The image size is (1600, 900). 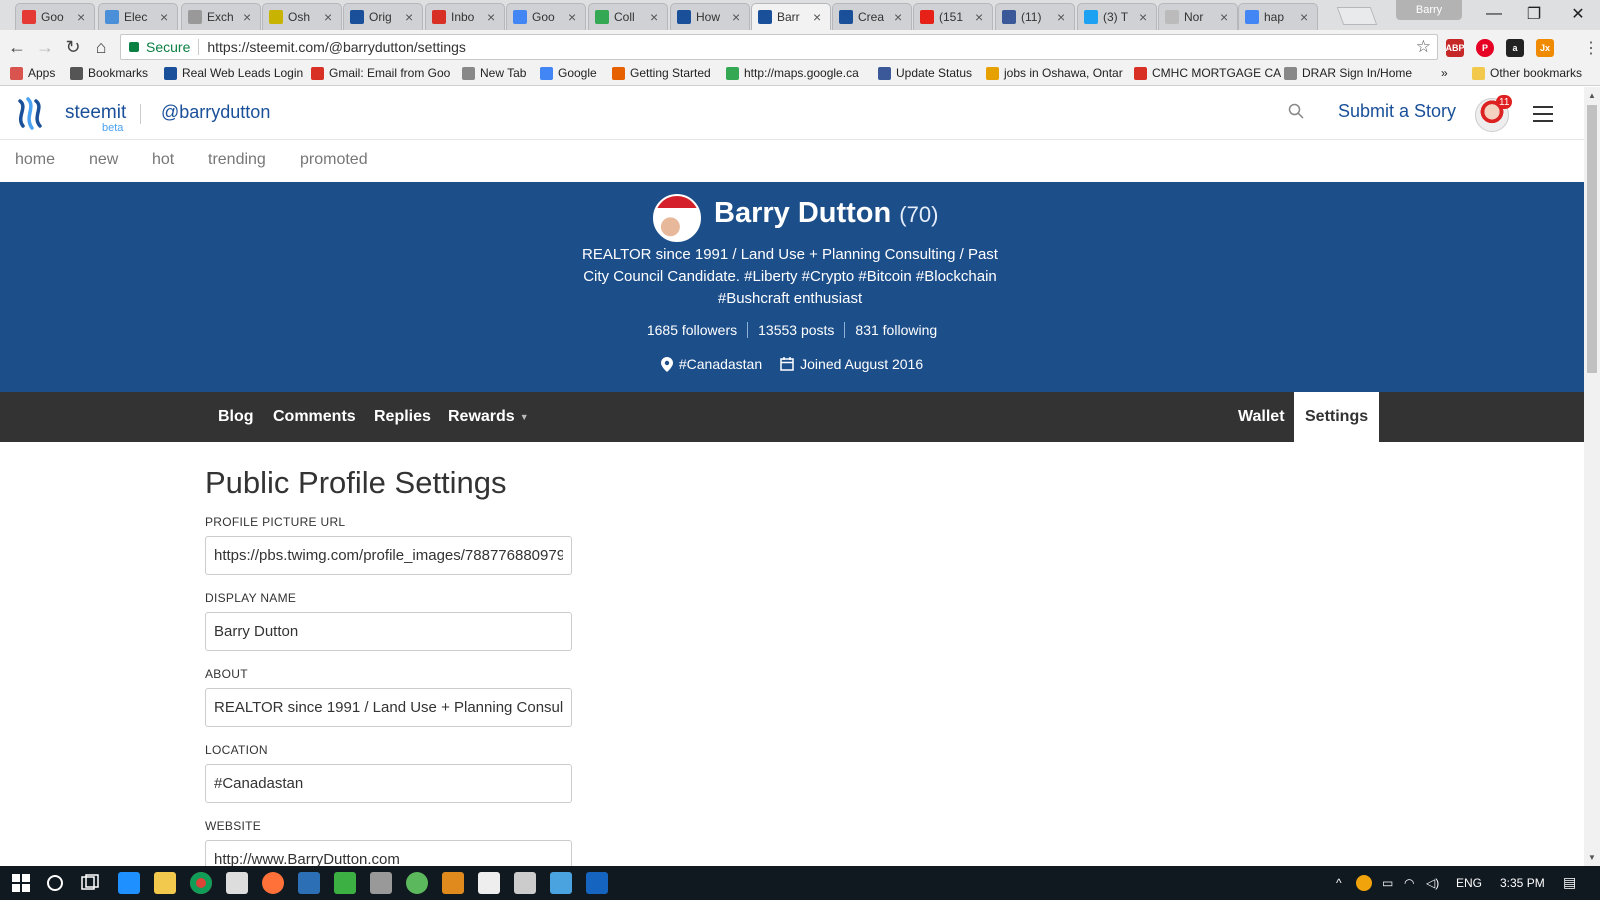 What do you see at coordinates (1592, 239) in the screenshot?
I see `scrollbar-thumb` at bounding box center [1592, 239].